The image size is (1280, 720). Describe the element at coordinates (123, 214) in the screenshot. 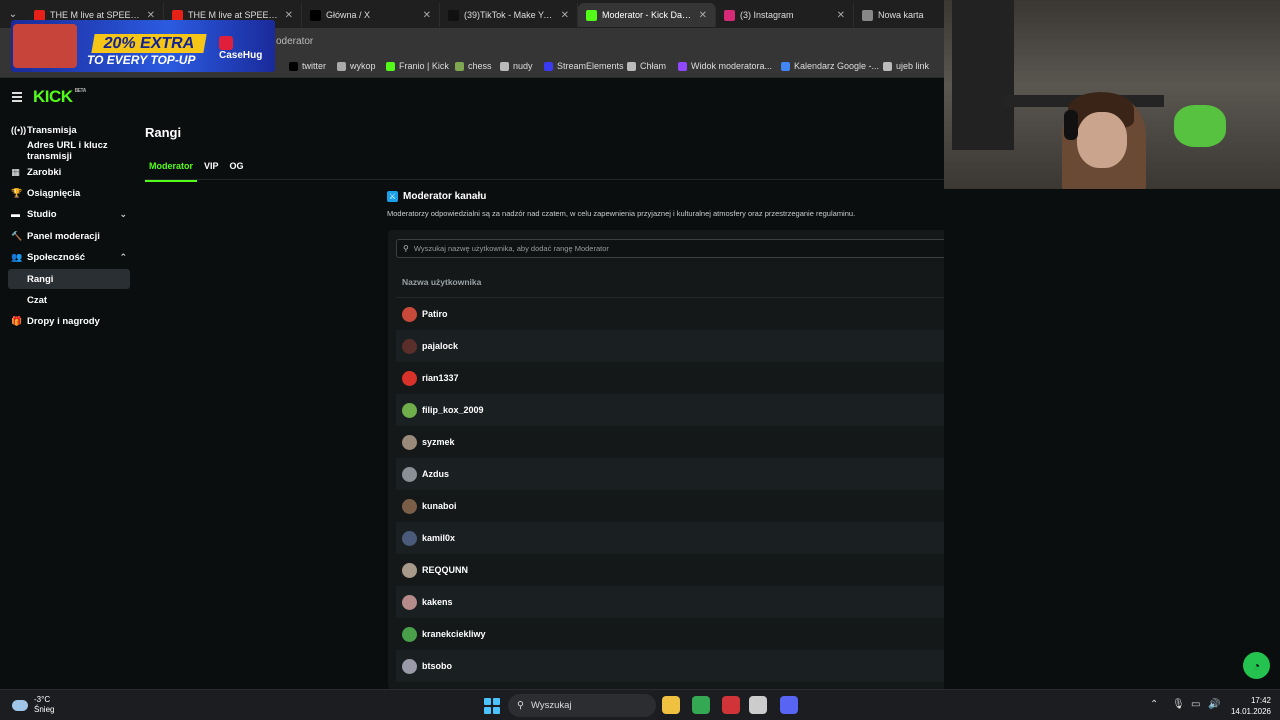

I see `chevron-icon: ⌄` at that location.